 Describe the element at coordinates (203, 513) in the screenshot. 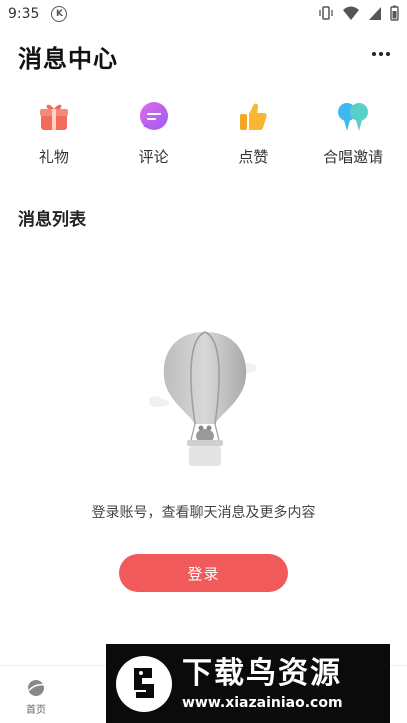

I see `empty-state-message: 登录账号，查看聊天消息及更多内容` at that location.